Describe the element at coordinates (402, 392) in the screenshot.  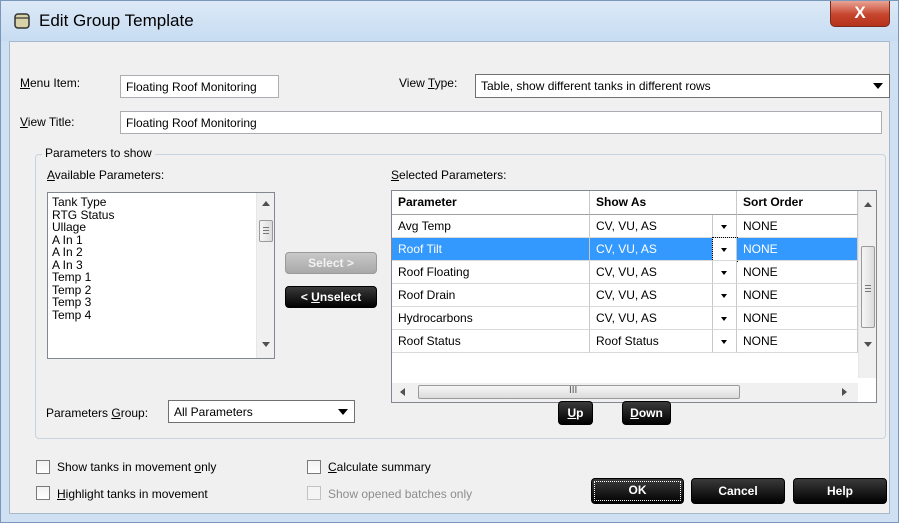
I see `scroll-left-icon` at that location.